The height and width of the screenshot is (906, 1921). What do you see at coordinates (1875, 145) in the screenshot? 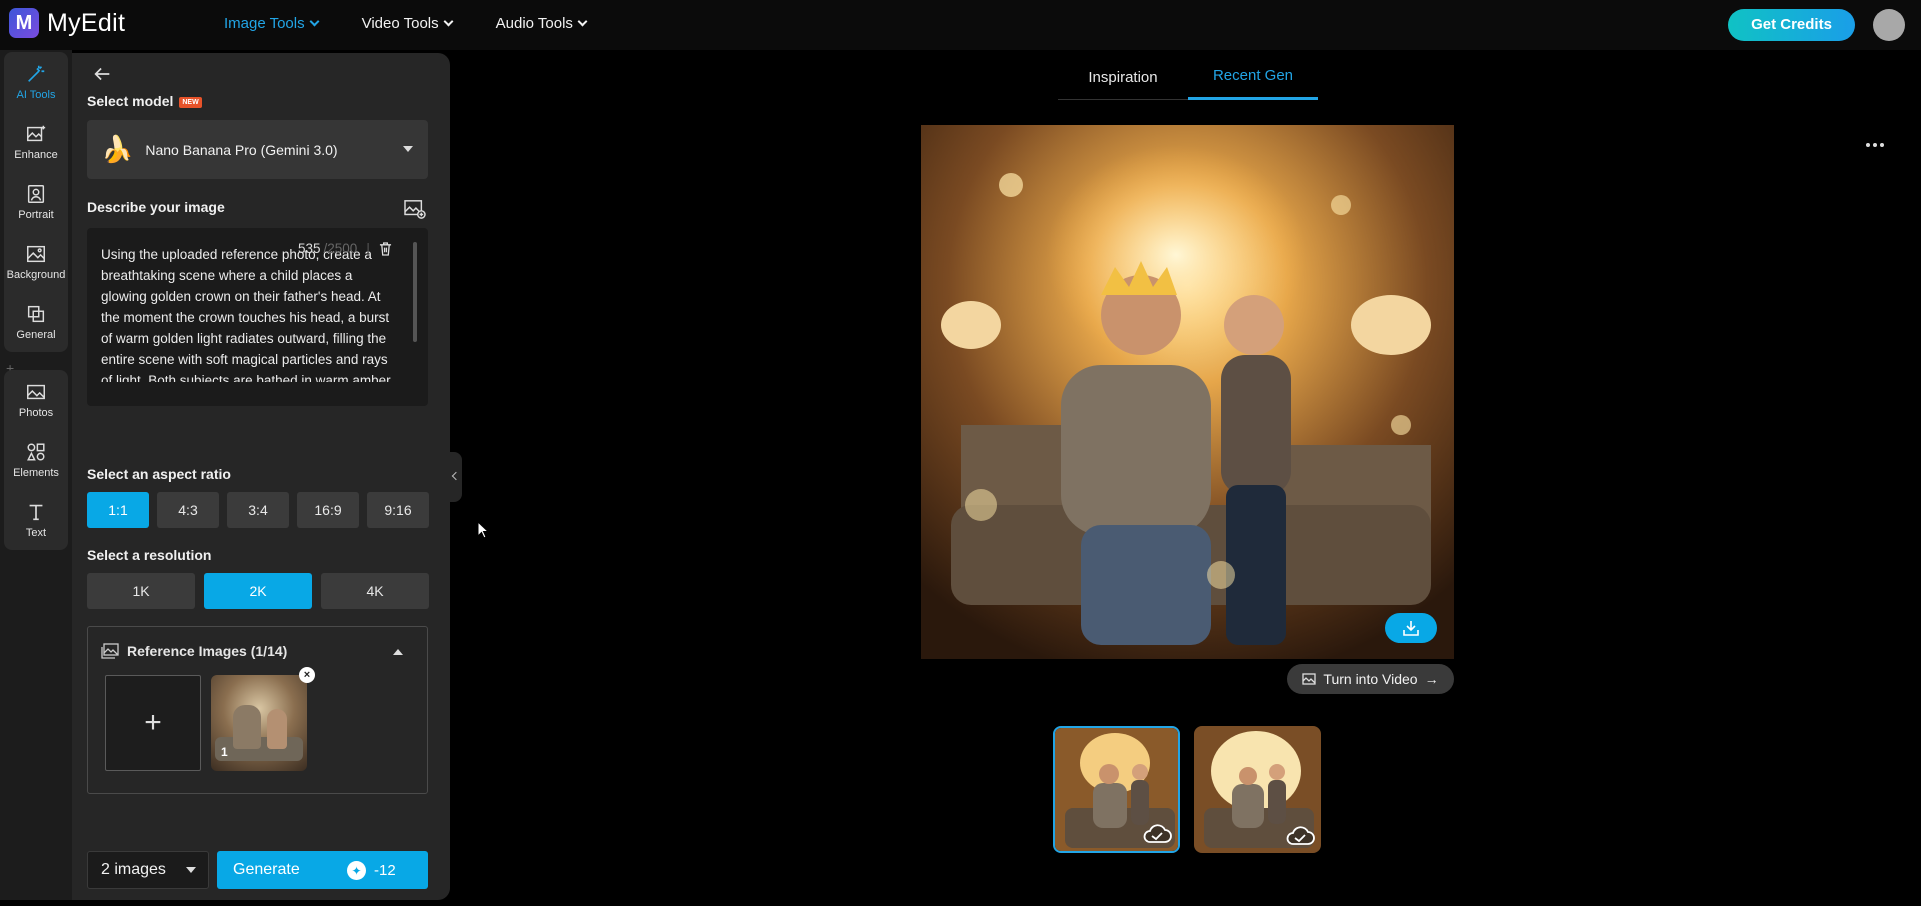
I see `more-options-icon` at bounding box center [1875, 145].